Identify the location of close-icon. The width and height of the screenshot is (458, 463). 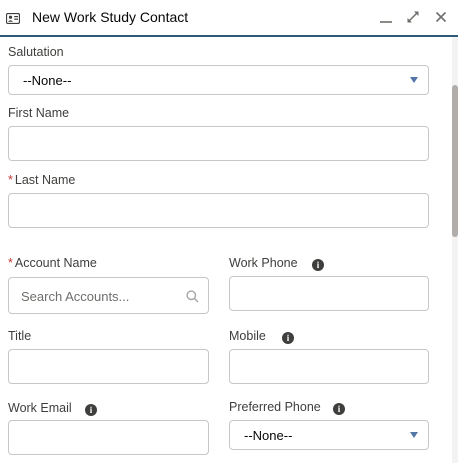
(441, 17).